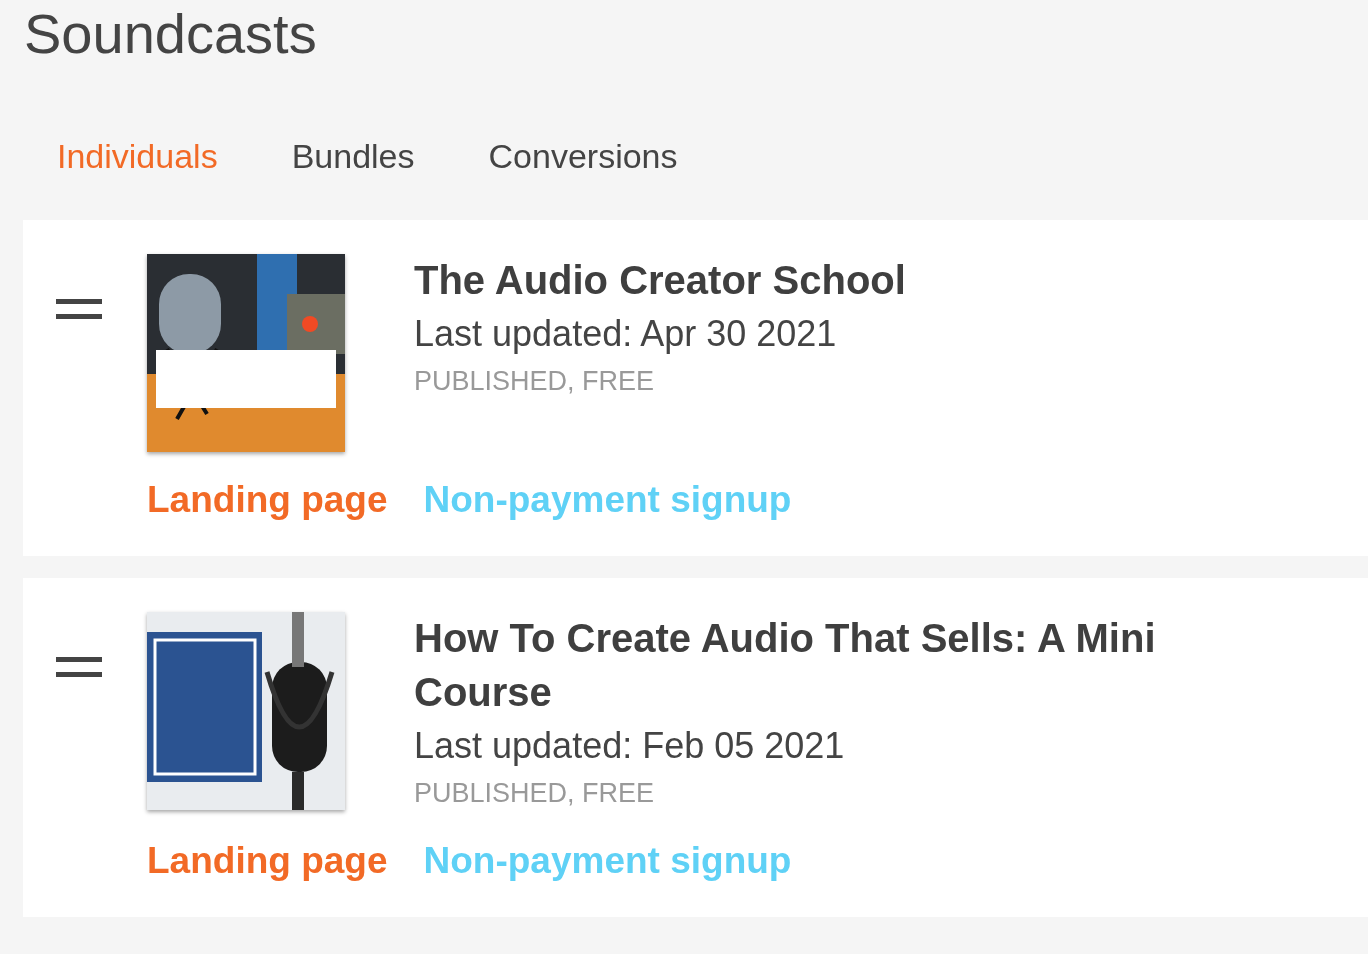 The image size is (1368, 954). Describe the element at coordinates (353, 156) in the screenshot. I see `tab: Bundles` at that location.